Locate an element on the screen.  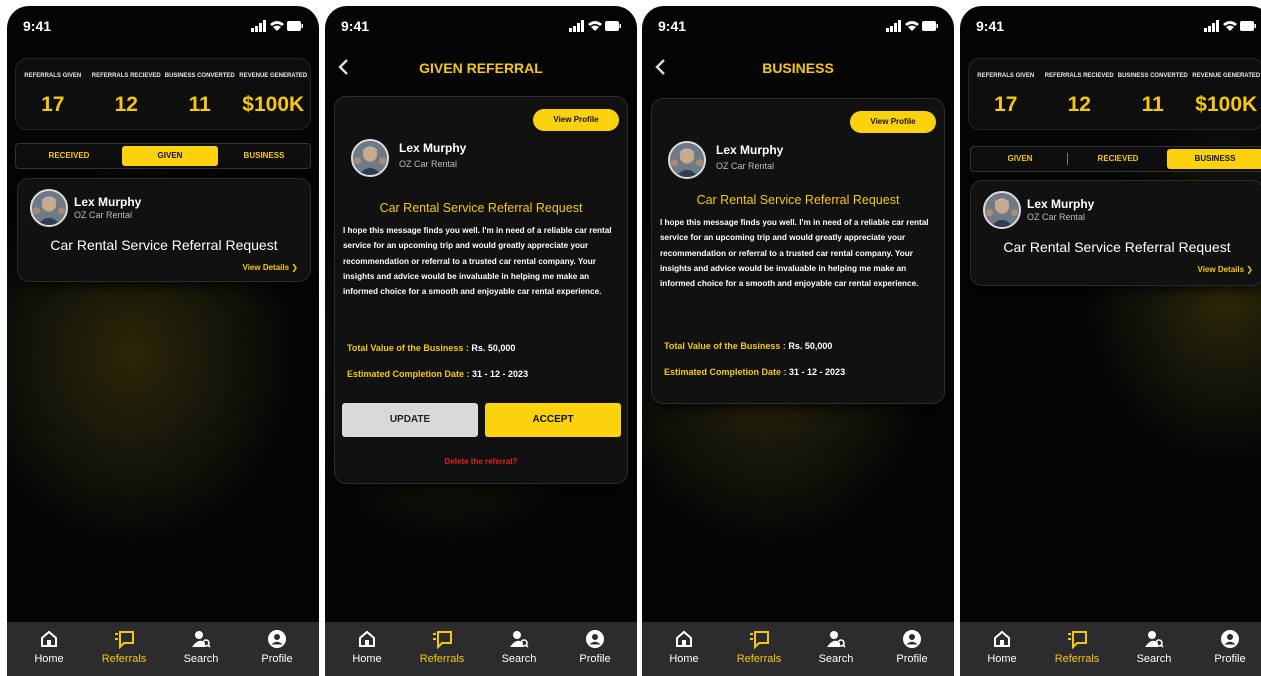
referral-tabs: GIVEN RECIEVED BUSINESS is located at coordinates (1115, 159).